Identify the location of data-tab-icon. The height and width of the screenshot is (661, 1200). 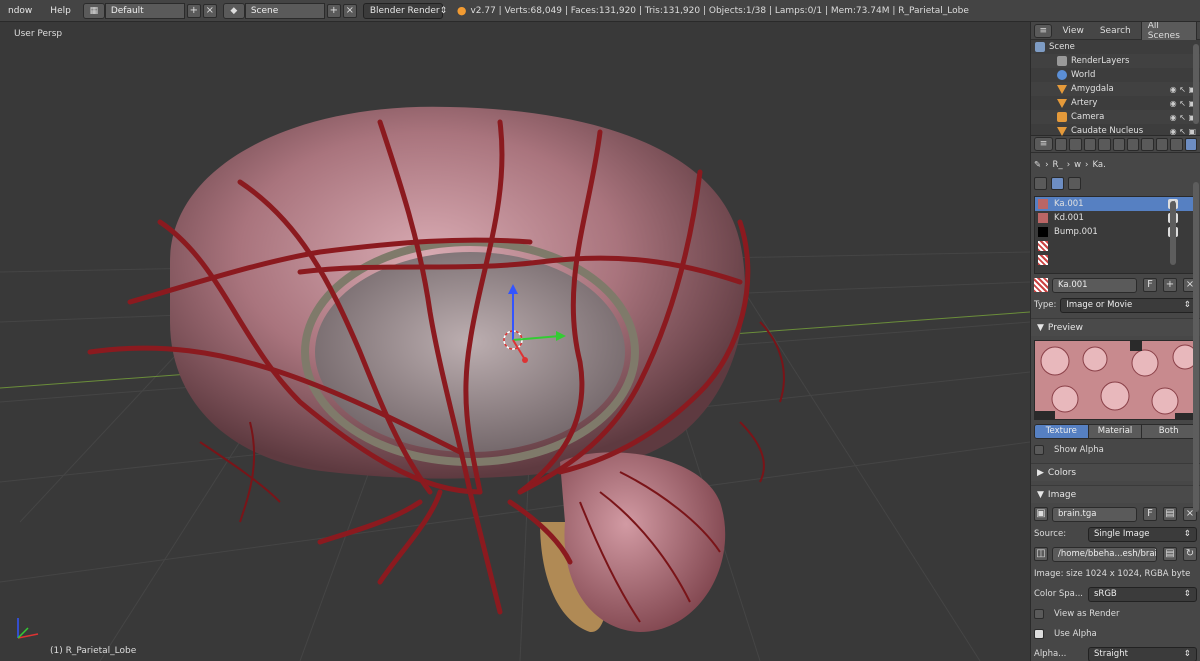
(1162, 144).